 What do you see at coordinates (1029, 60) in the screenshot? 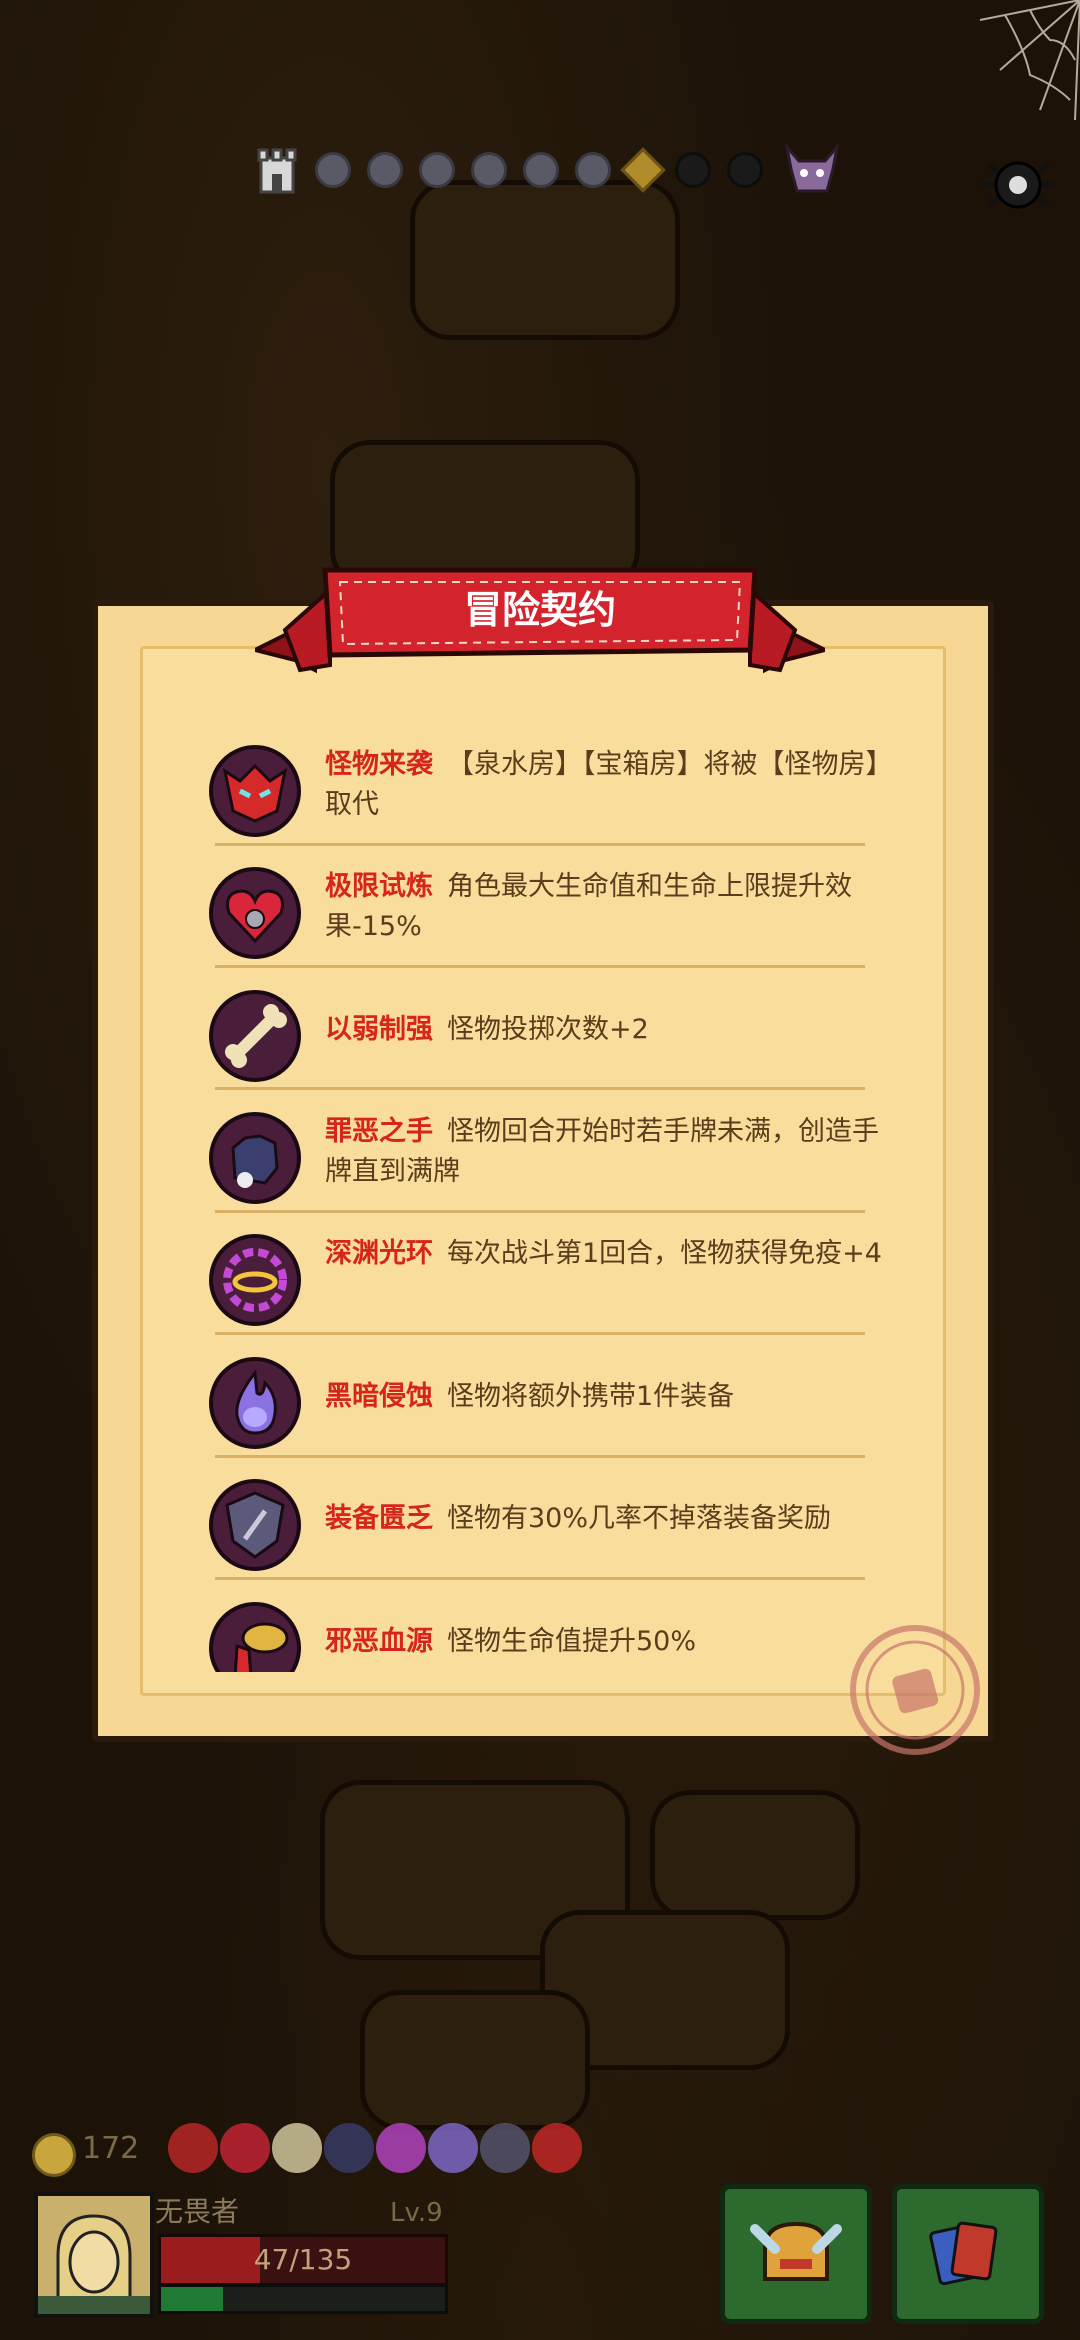
I see `spiderweb-decoration` at bounding box center [1029, 60].